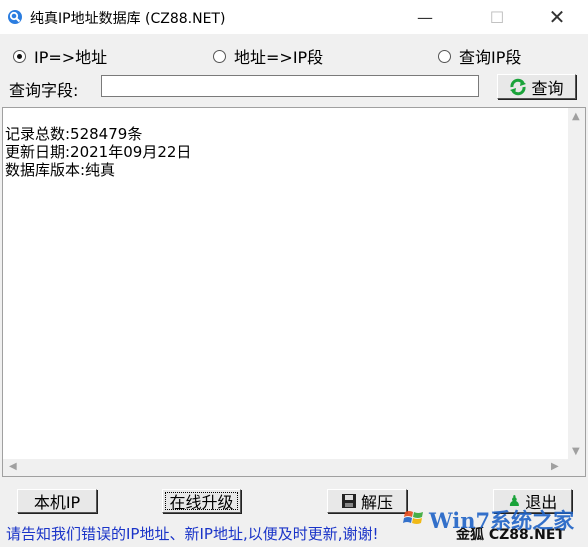 The width and height of the screenshot is (588, 547). I want to click on watermark: Win7系统之家, so click(493, 521).